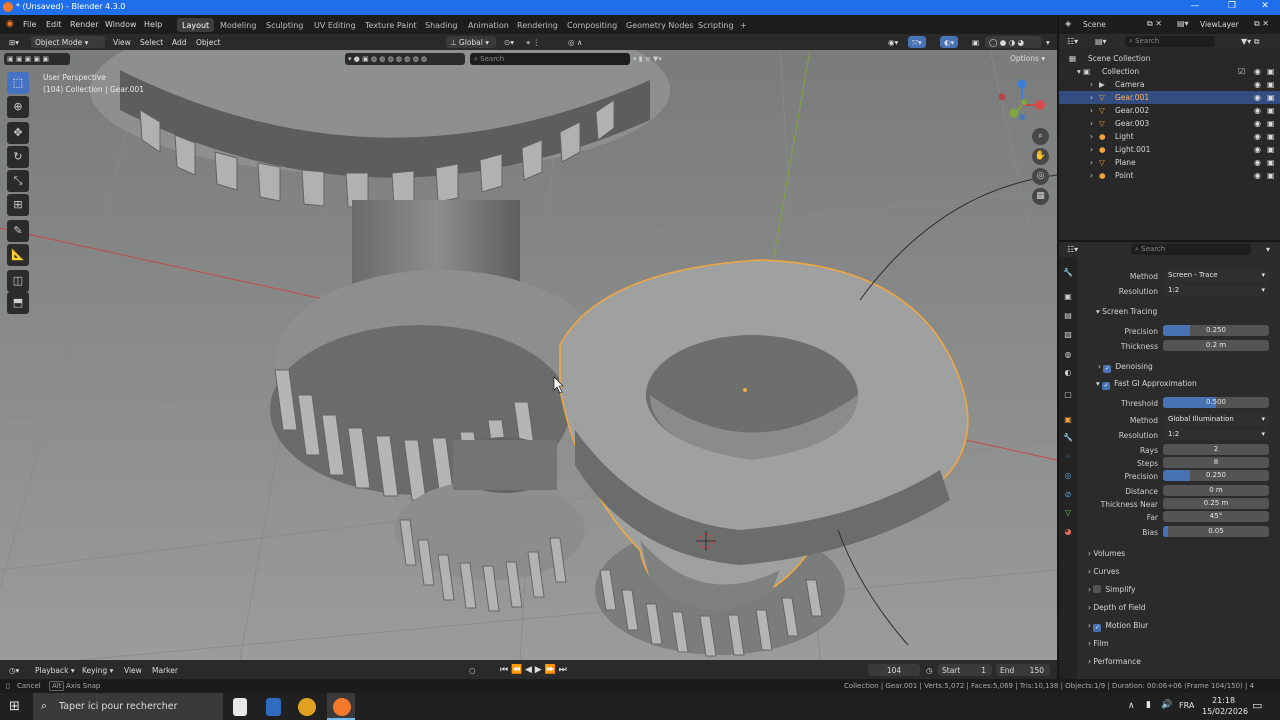 This screenshot has height=720, width=1280. I want to click on current-frame-field: 104, so click(894, 670).